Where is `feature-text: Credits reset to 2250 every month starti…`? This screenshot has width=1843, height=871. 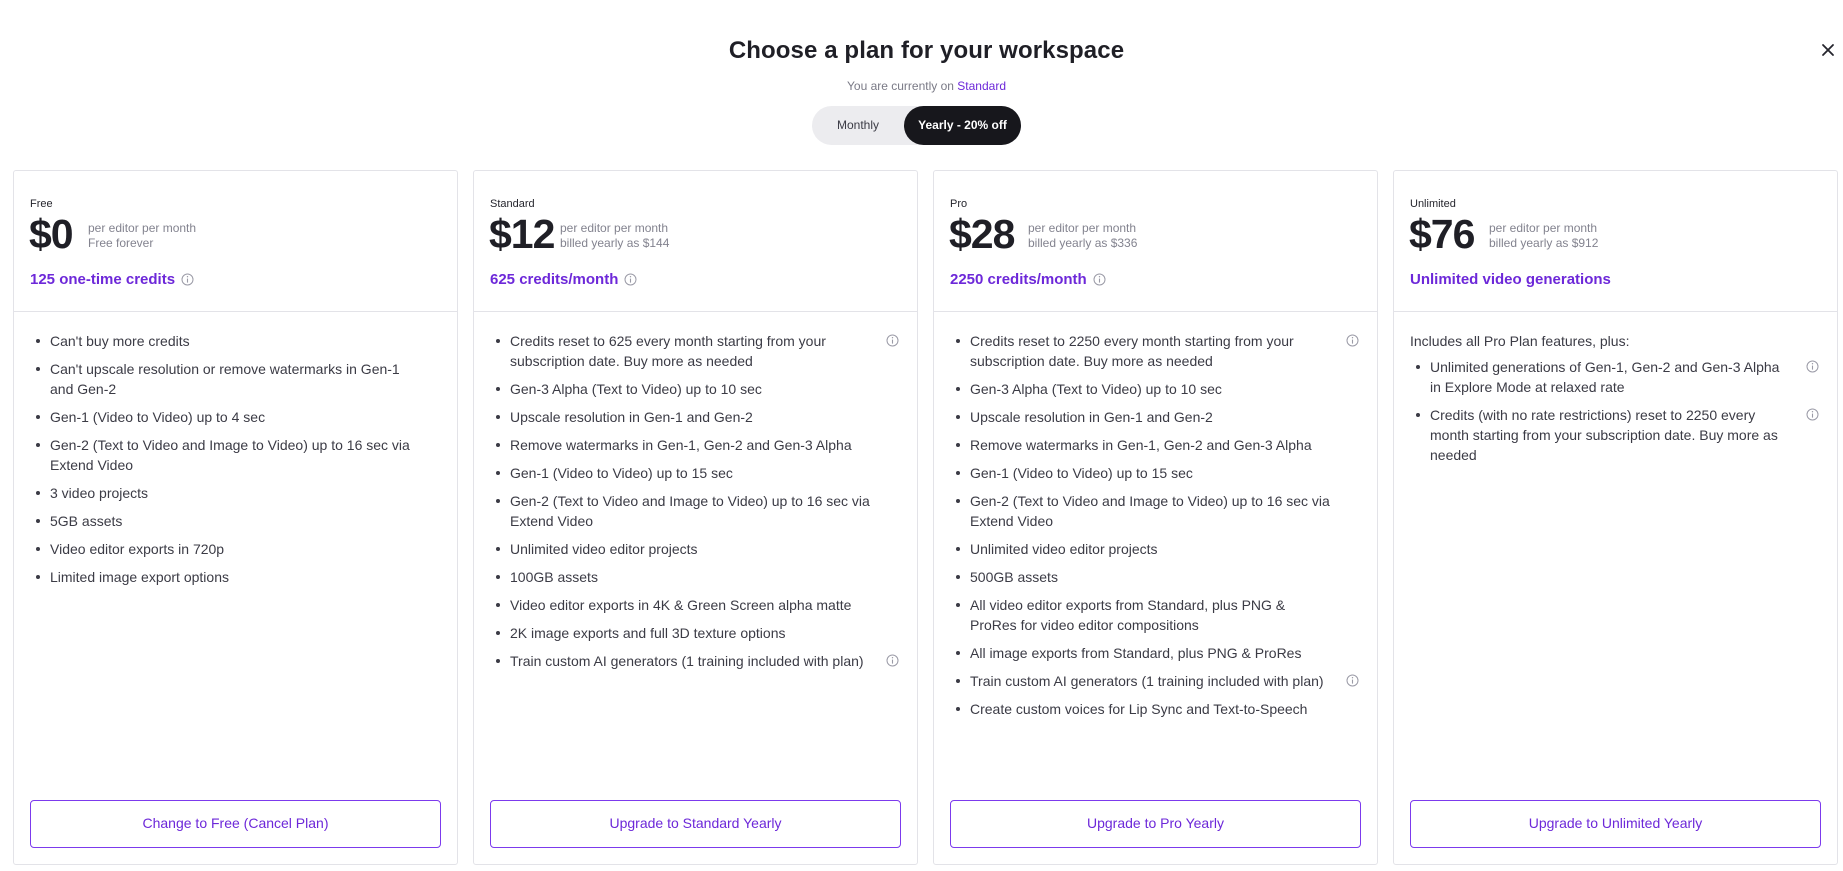 feature-text: Credits reset to 2250 every month starti… is located at coordinates (1132, 351).